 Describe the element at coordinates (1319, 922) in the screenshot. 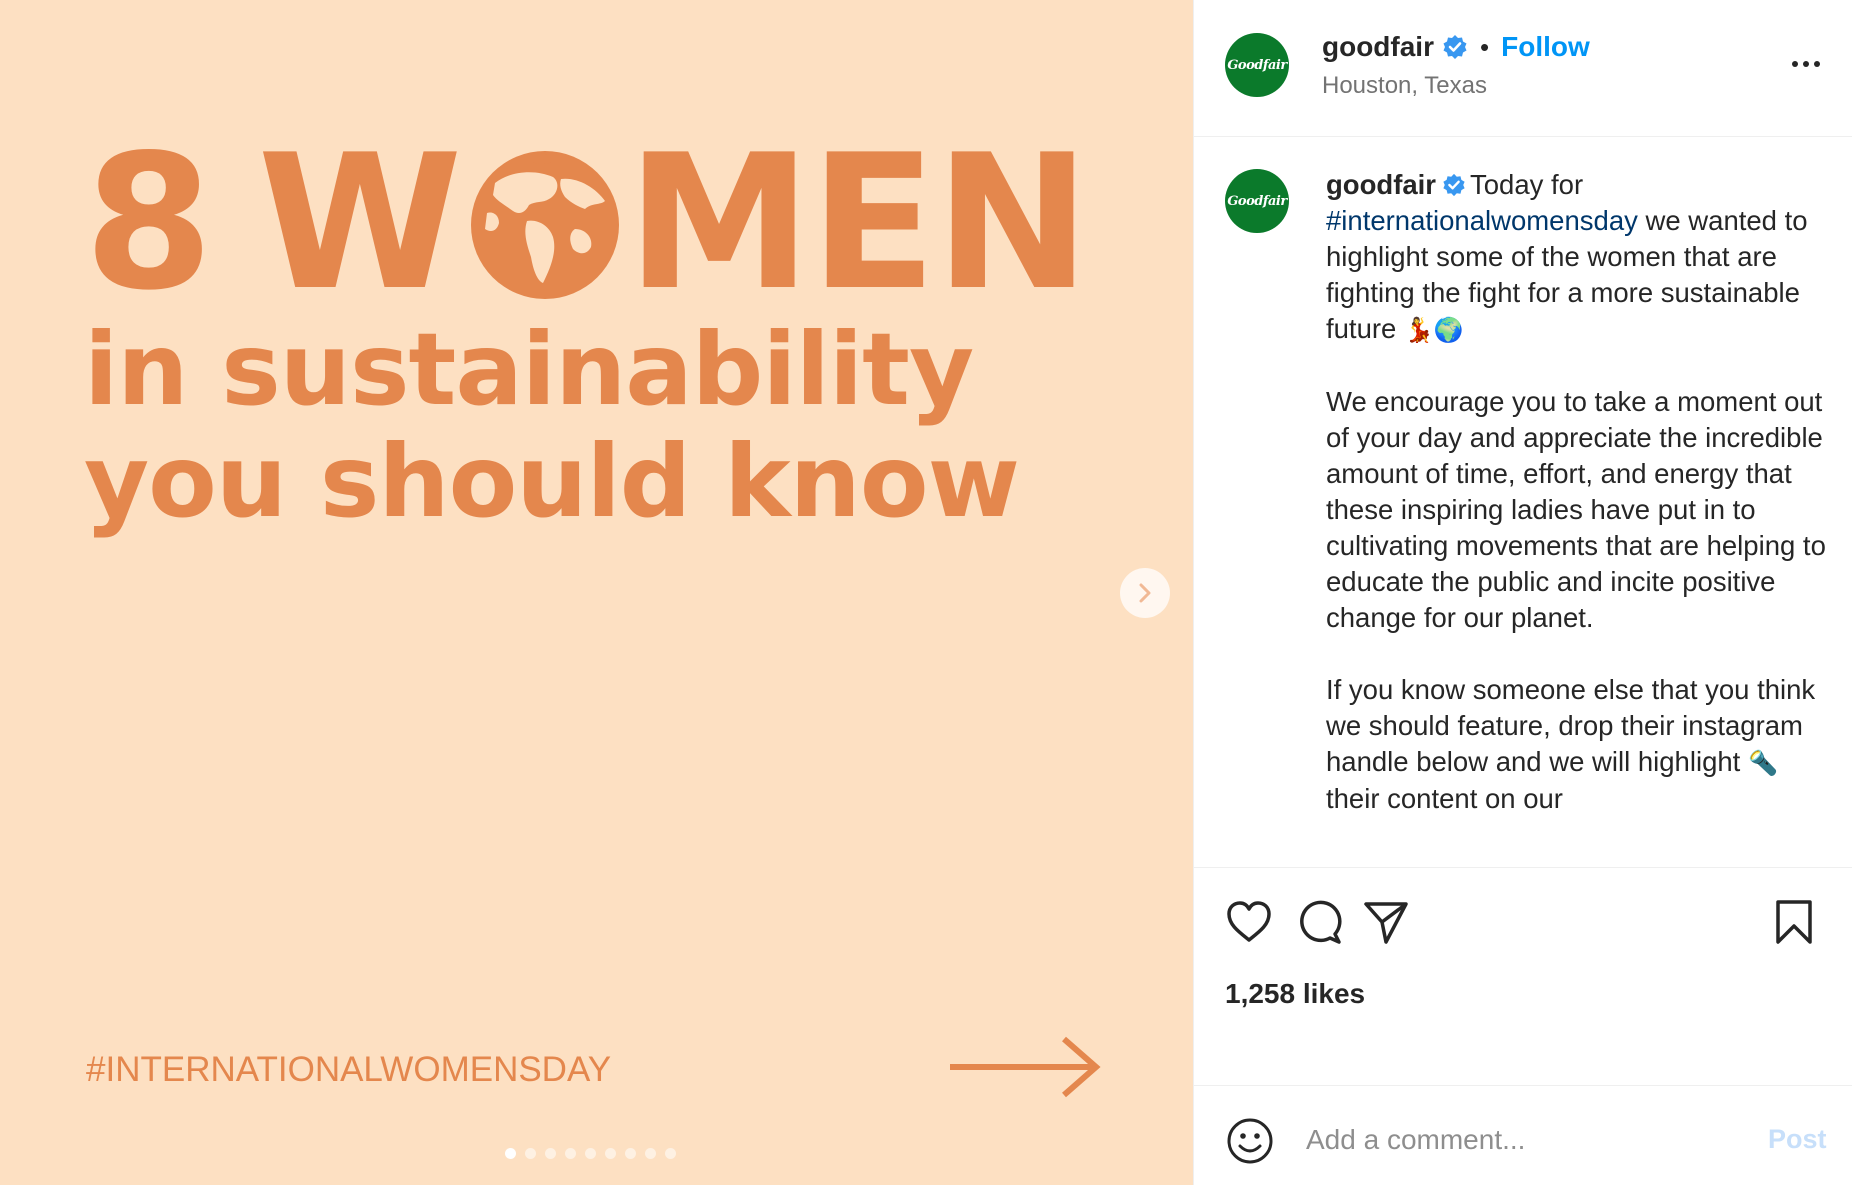

I see `comment-icon` at that location.